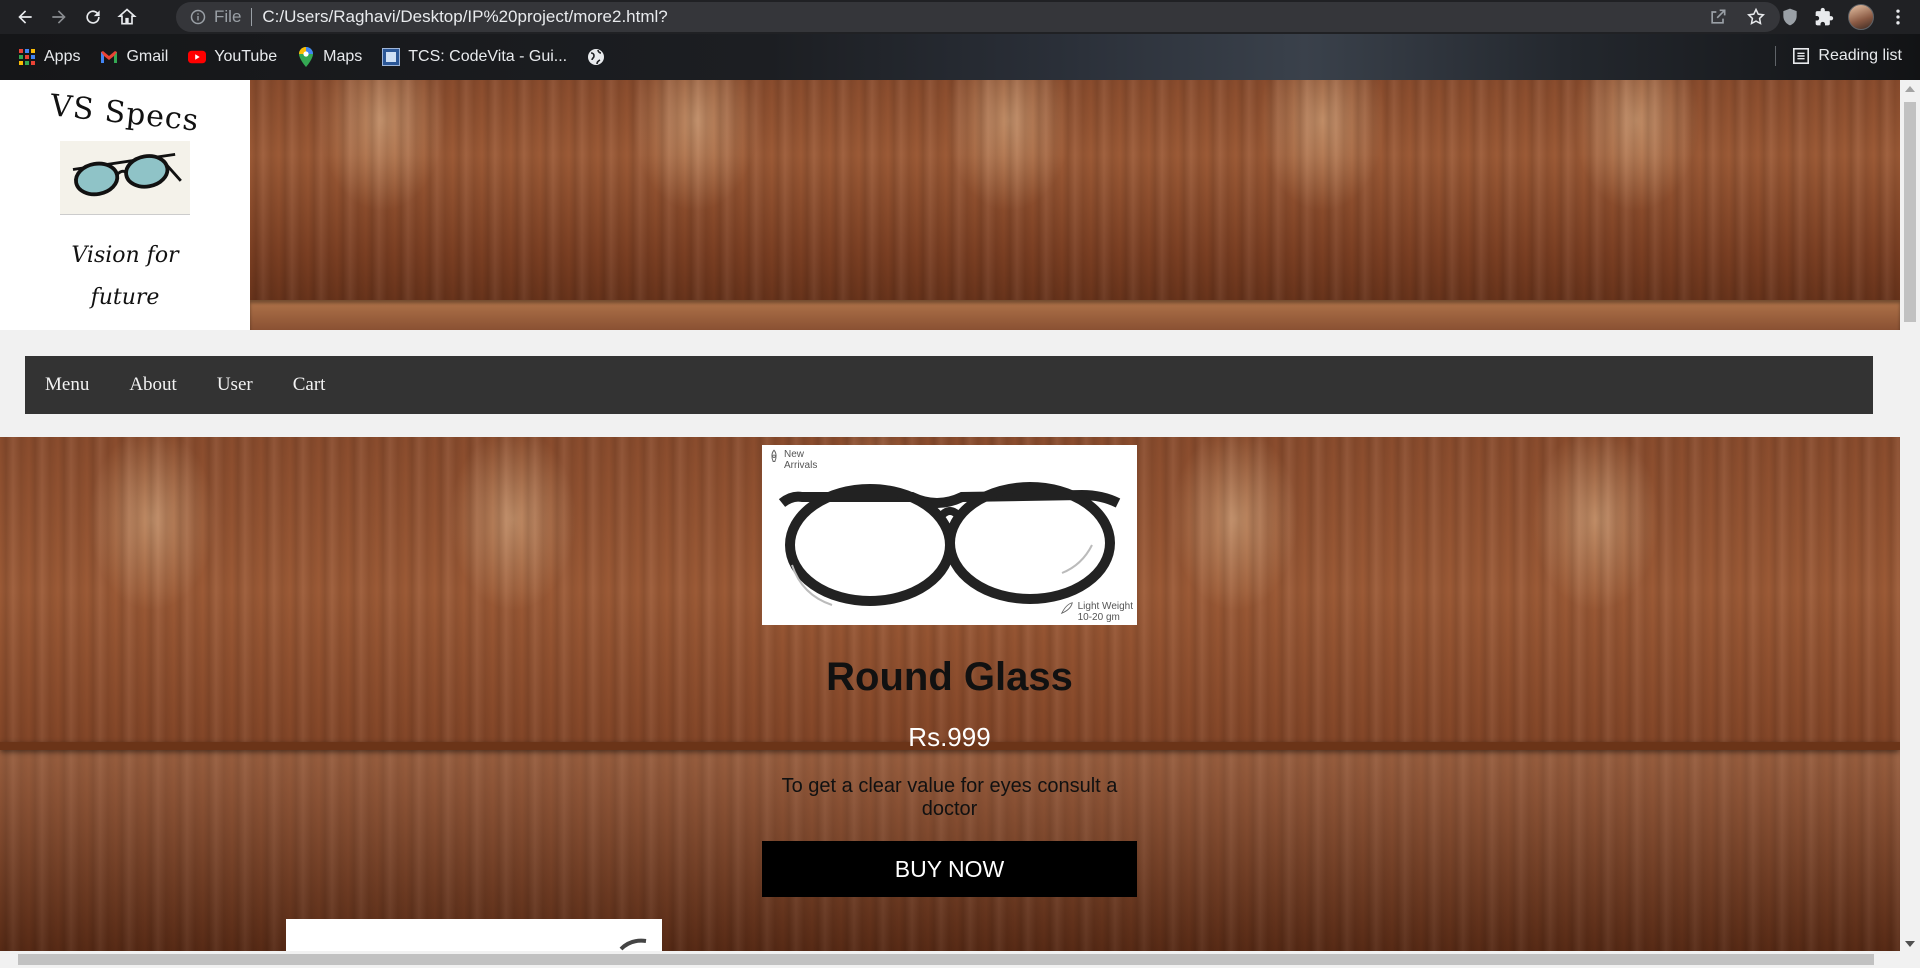 Image resolution: width=1920 pixels, height=968 pixels. I want to click on star-icon, so click(1756, 17).